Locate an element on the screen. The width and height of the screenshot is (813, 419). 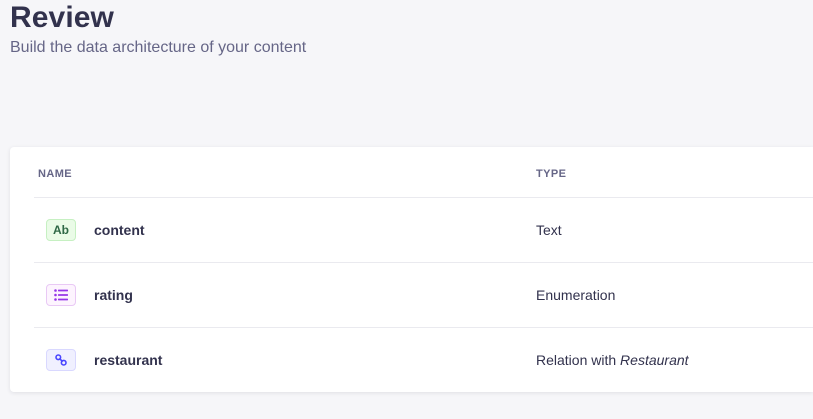
enumeration-list-icon is located at coordinates (61, 295).